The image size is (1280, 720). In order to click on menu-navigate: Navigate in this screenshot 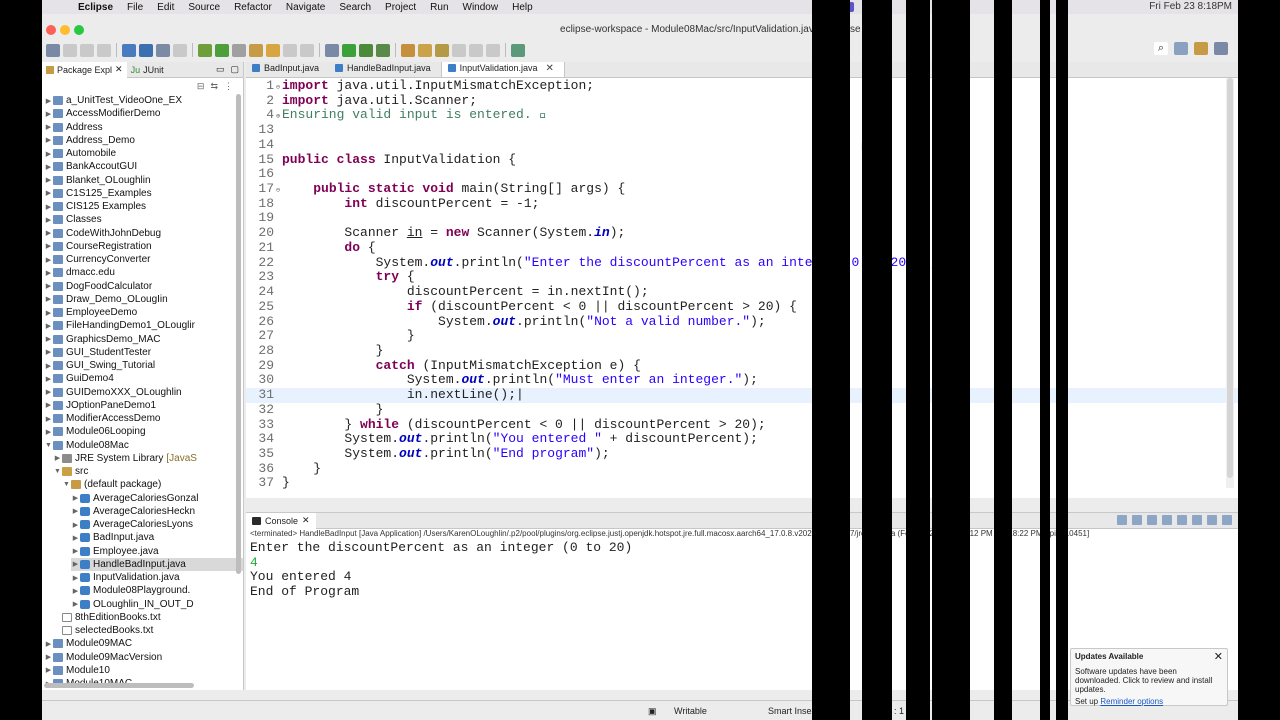, I will do `click(305, 7)`.